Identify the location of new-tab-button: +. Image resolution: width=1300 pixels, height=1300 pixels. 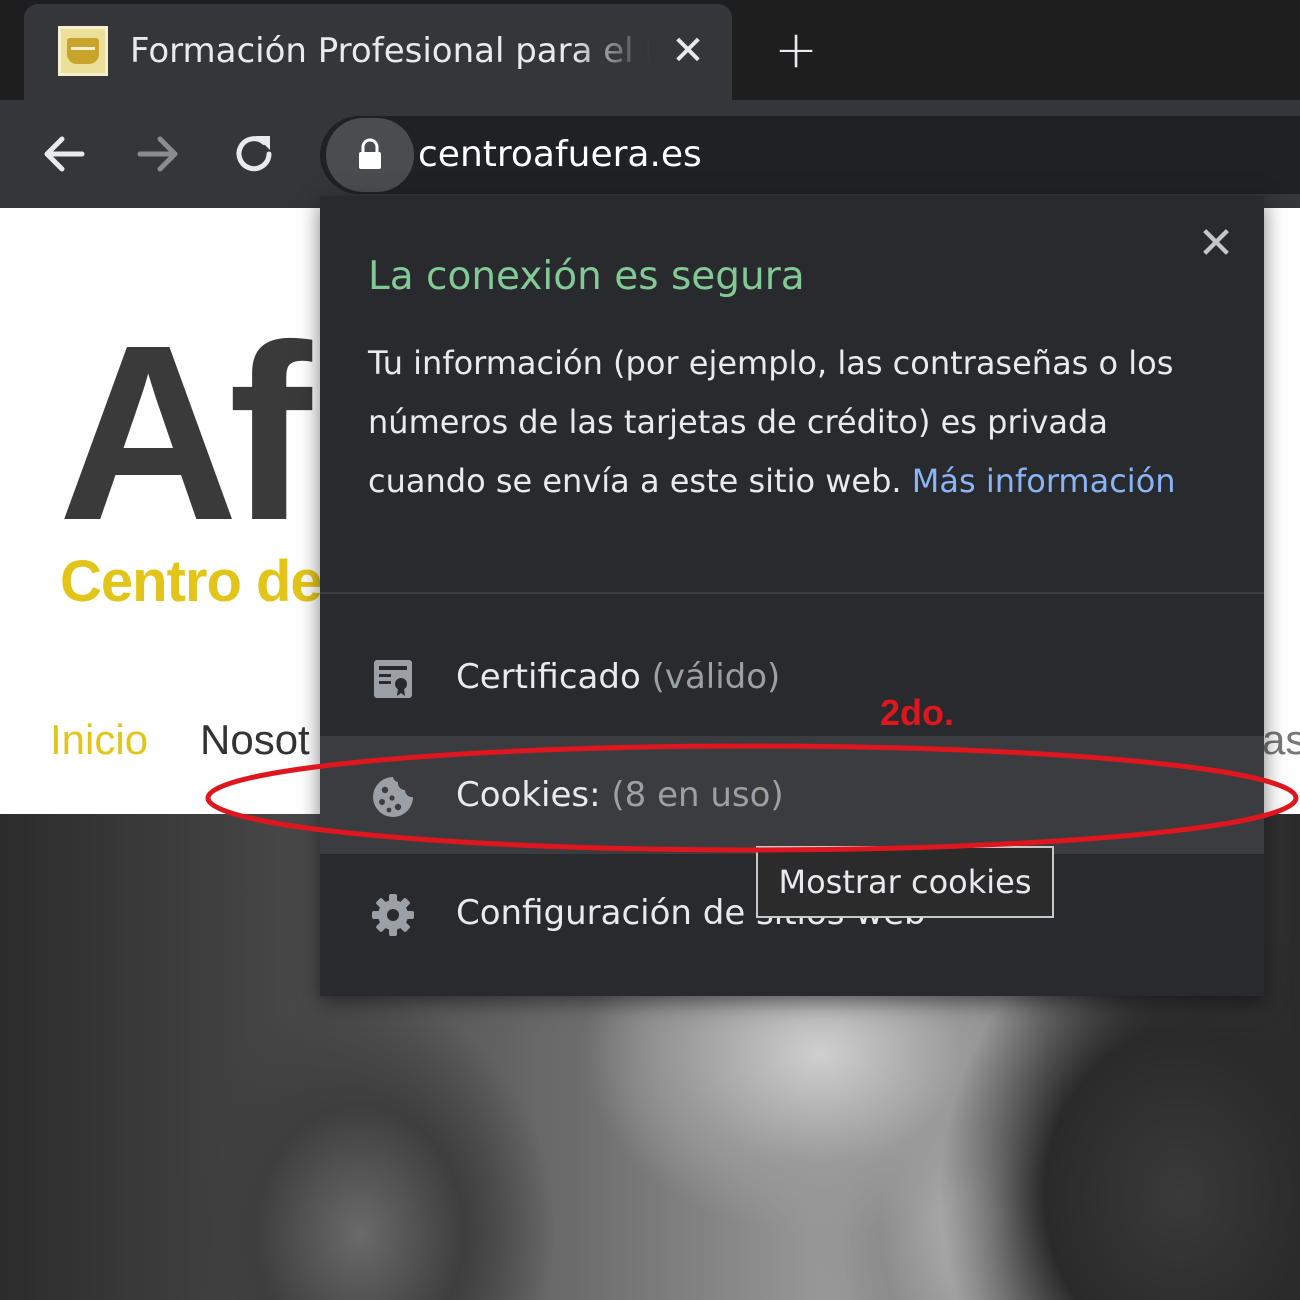
(796, 50).